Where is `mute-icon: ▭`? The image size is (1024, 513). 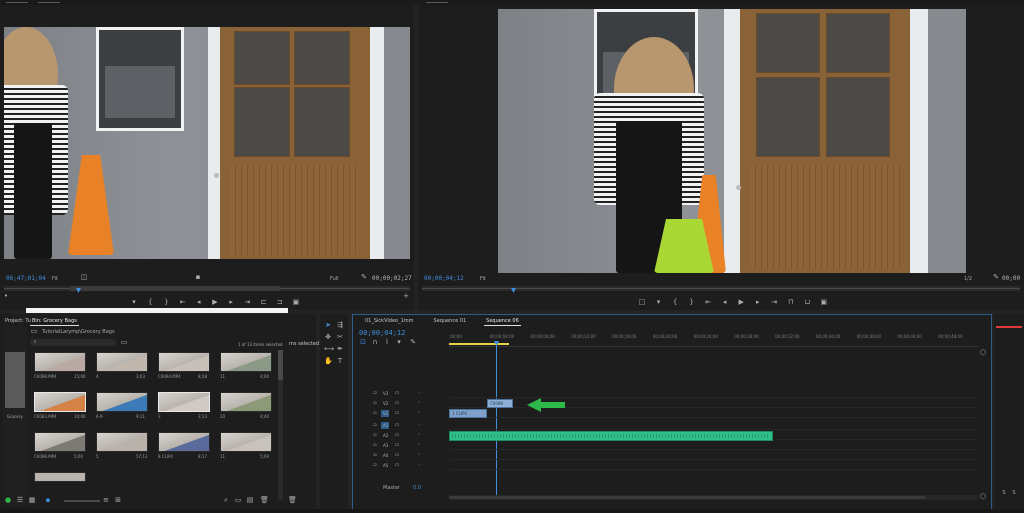
mute-icon: ▭ is located at coordinates (397, 465).